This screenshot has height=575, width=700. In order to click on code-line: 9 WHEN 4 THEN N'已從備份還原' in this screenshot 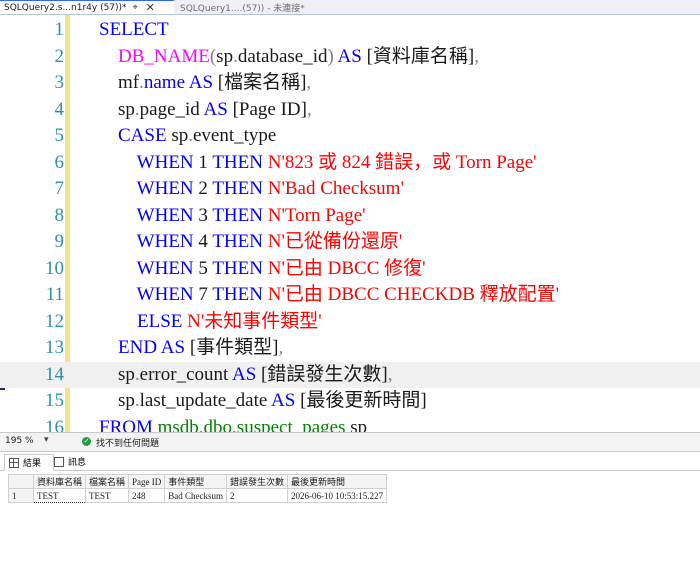, I will do `click(350, 242)`.